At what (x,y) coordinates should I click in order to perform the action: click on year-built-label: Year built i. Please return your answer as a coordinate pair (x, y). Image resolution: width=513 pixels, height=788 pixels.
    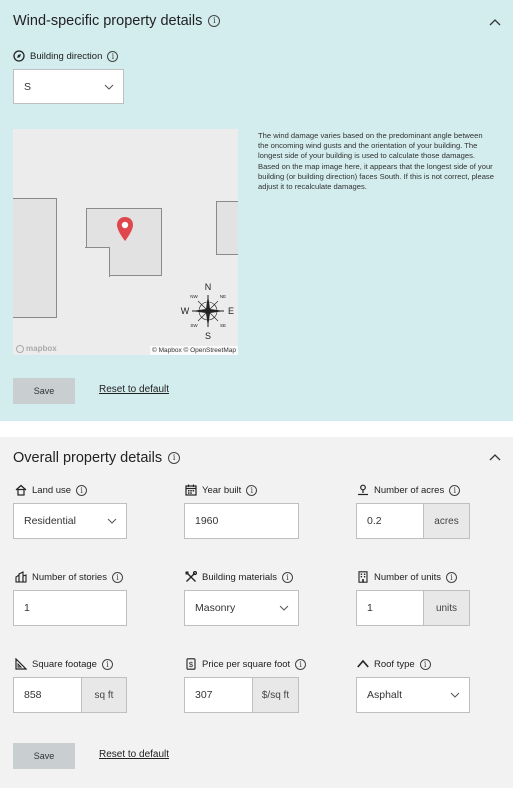
    Looking at the image, I should click on (221, 490).